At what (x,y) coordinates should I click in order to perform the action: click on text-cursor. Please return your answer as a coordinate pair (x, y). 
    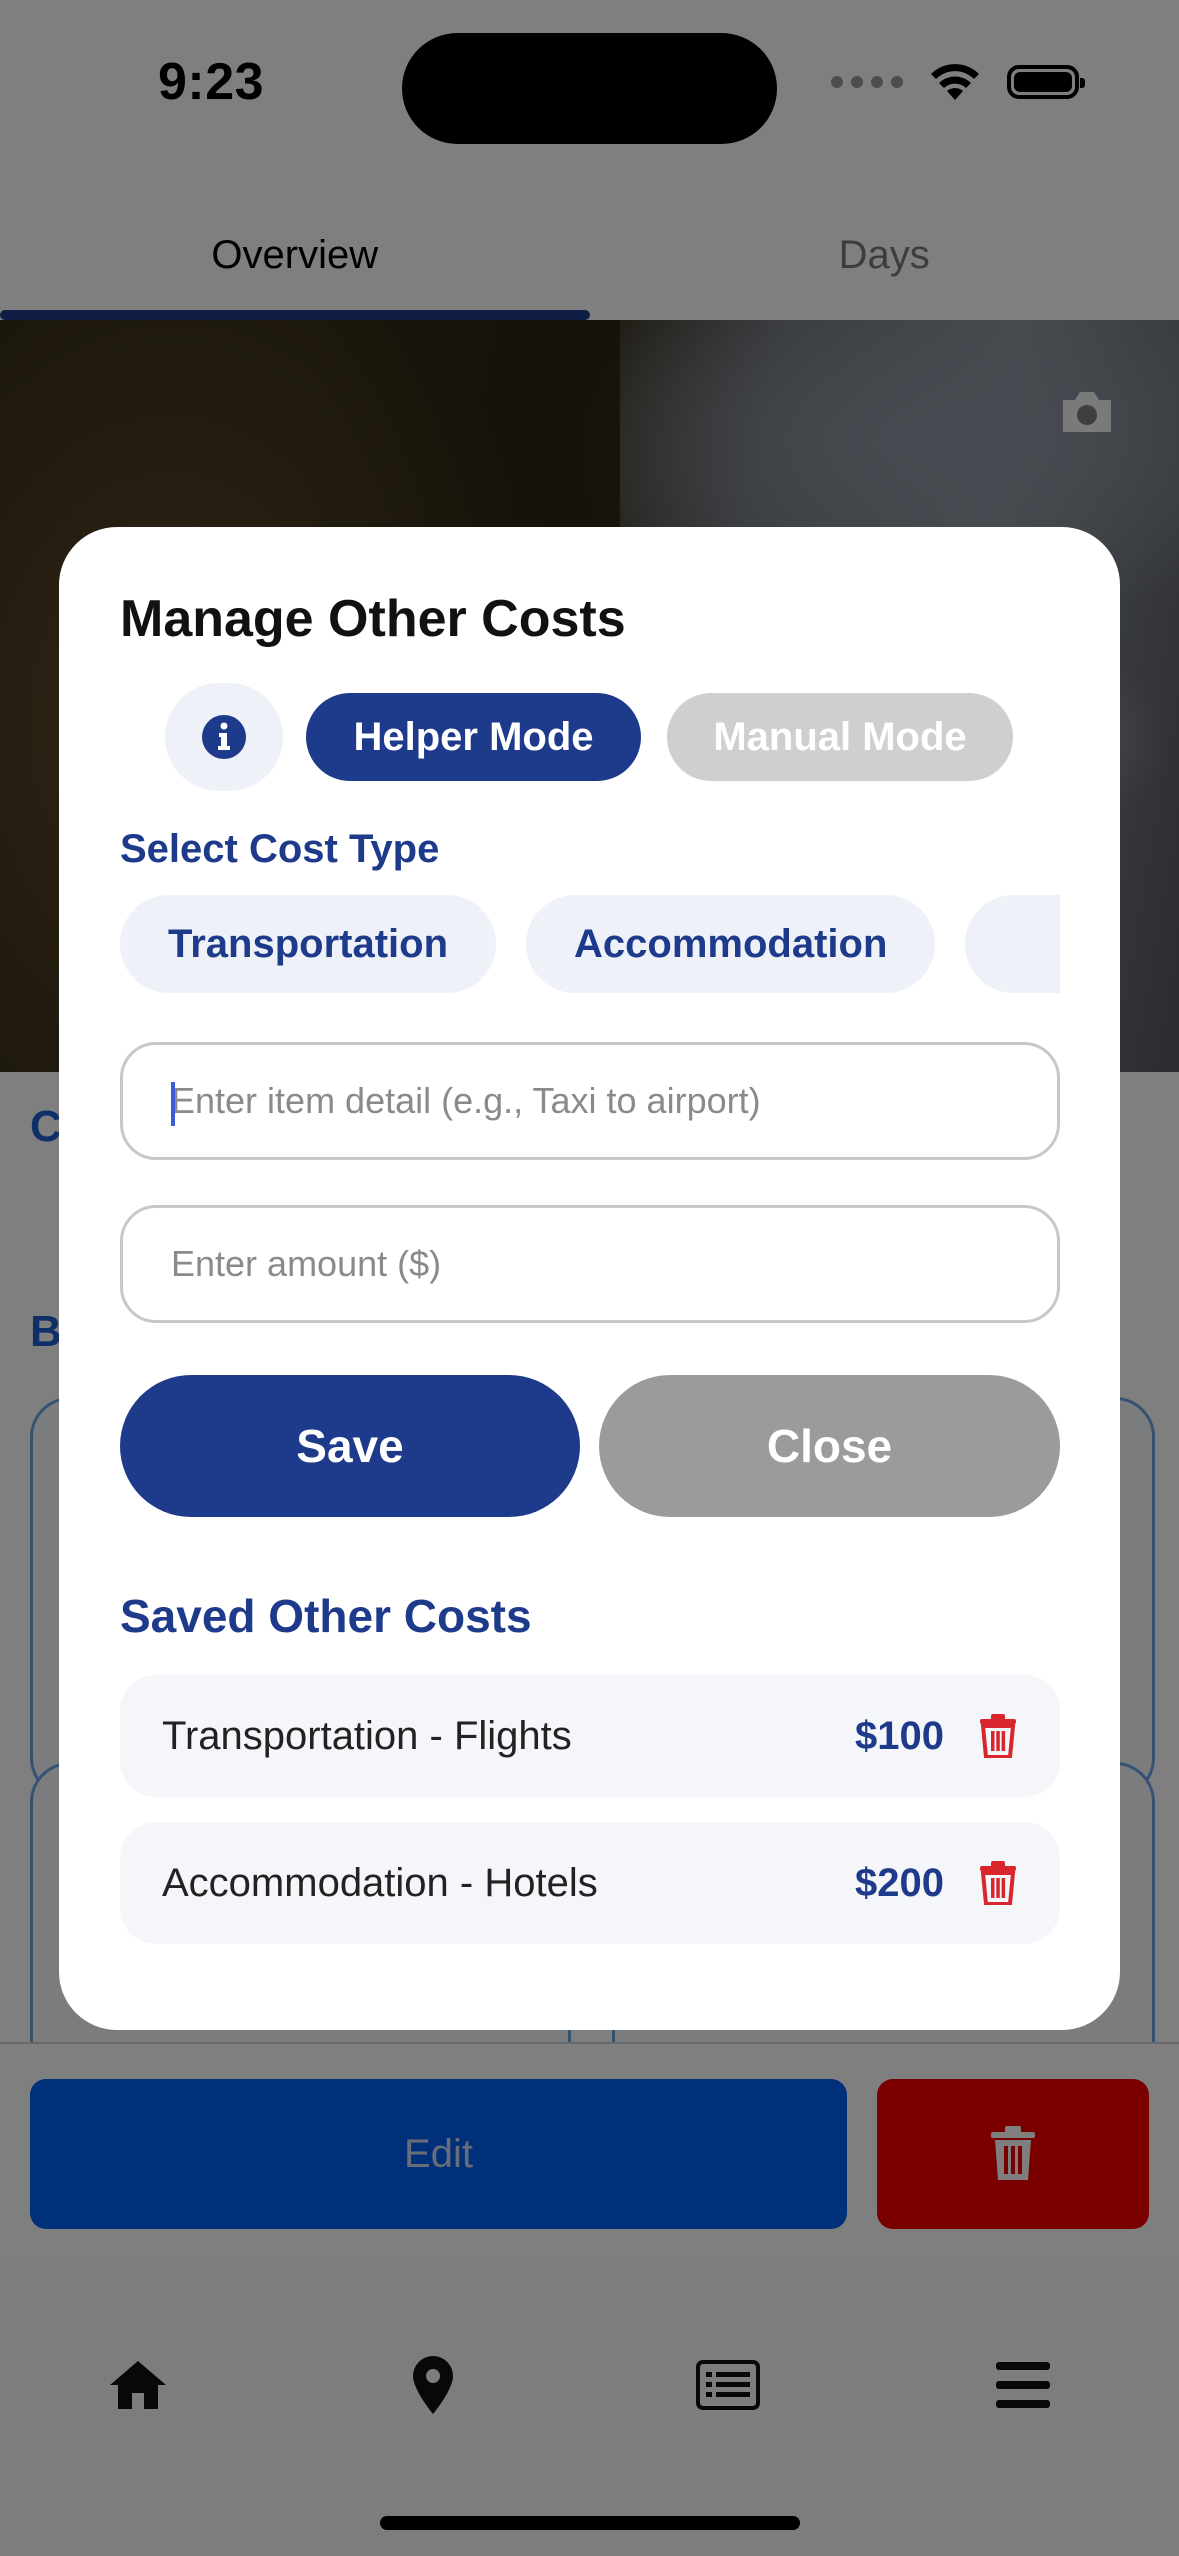
    Looking at the image, I should click on (173, 1104).